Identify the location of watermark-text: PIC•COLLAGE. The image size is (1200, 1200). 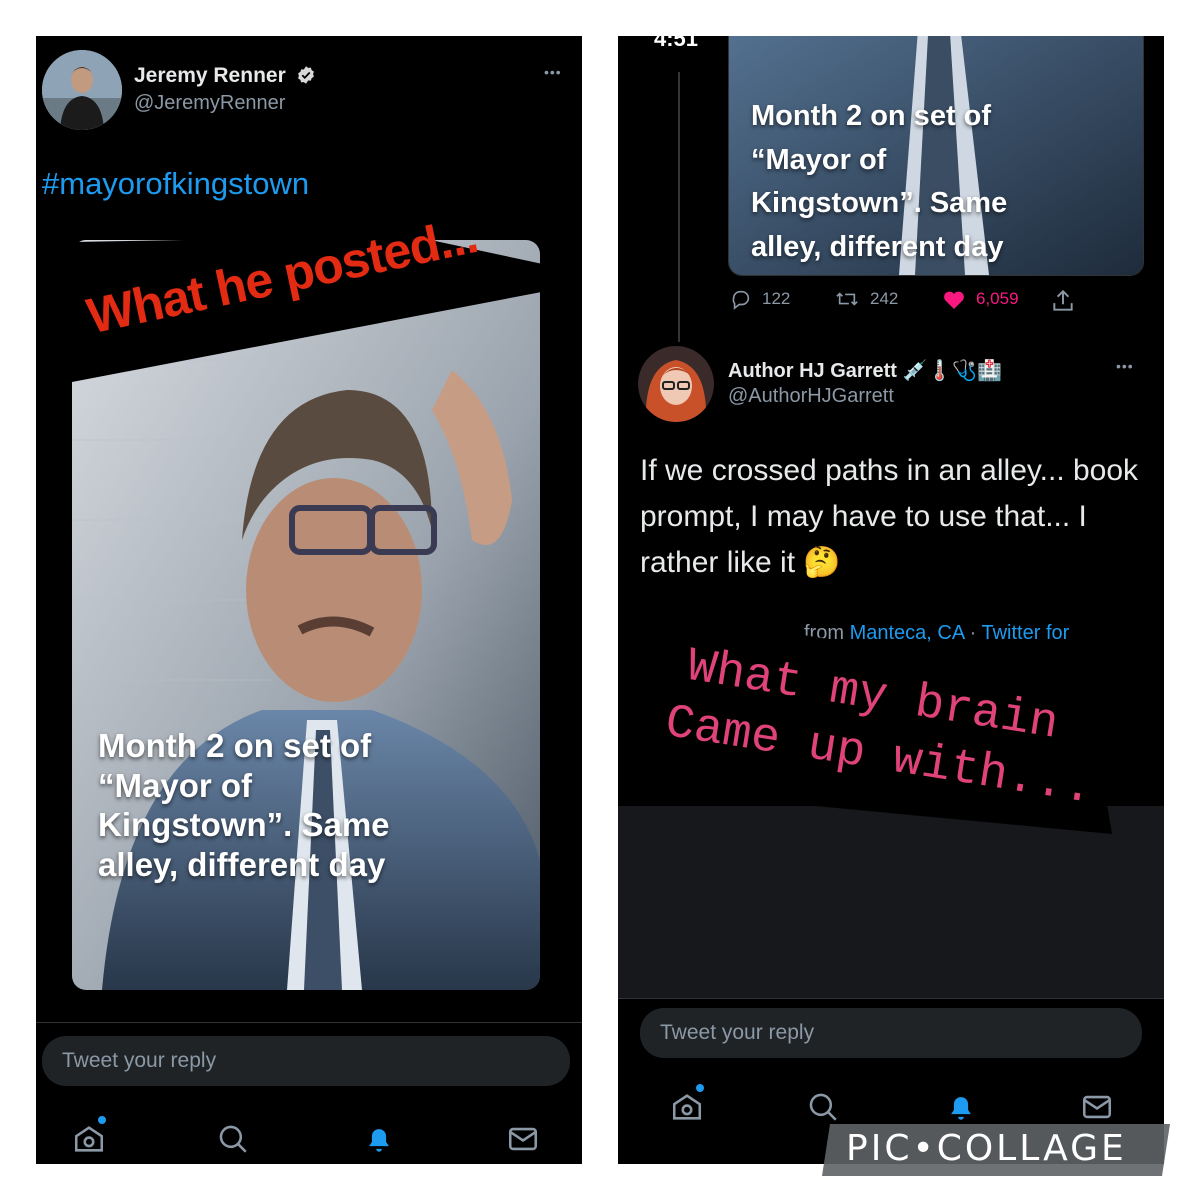
(986, 1148).